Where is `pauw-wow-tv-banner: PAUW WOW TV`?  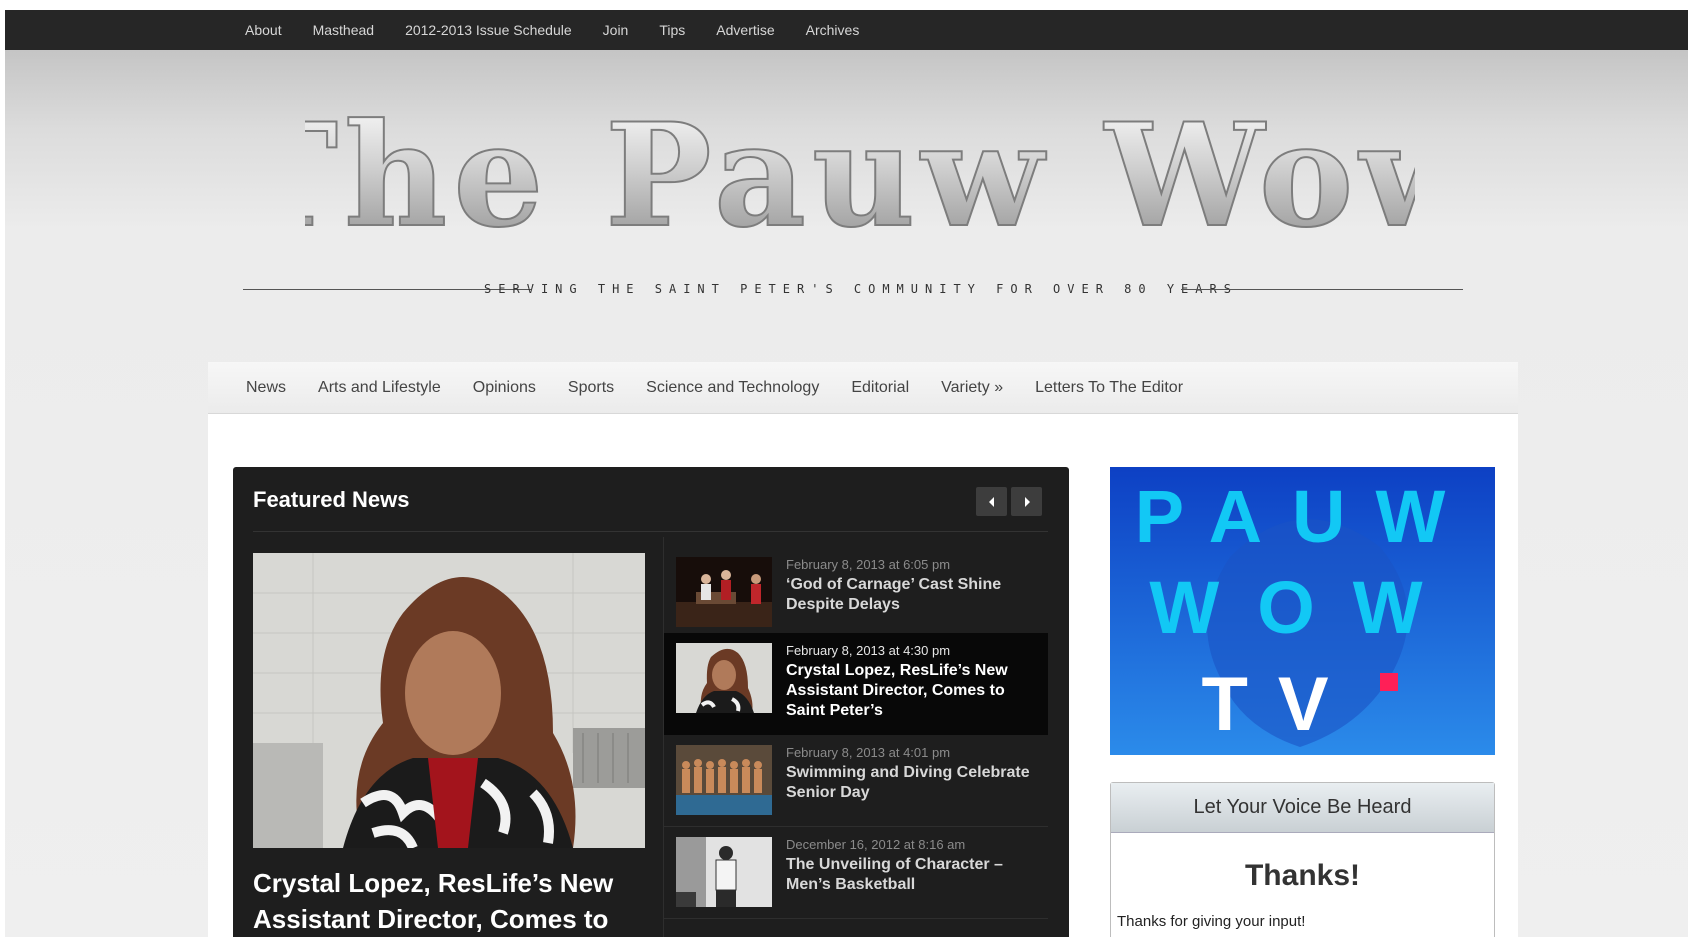 pauw-wow-tv-banner: PAUW WOW TV is located at coordinates (1302, 611).